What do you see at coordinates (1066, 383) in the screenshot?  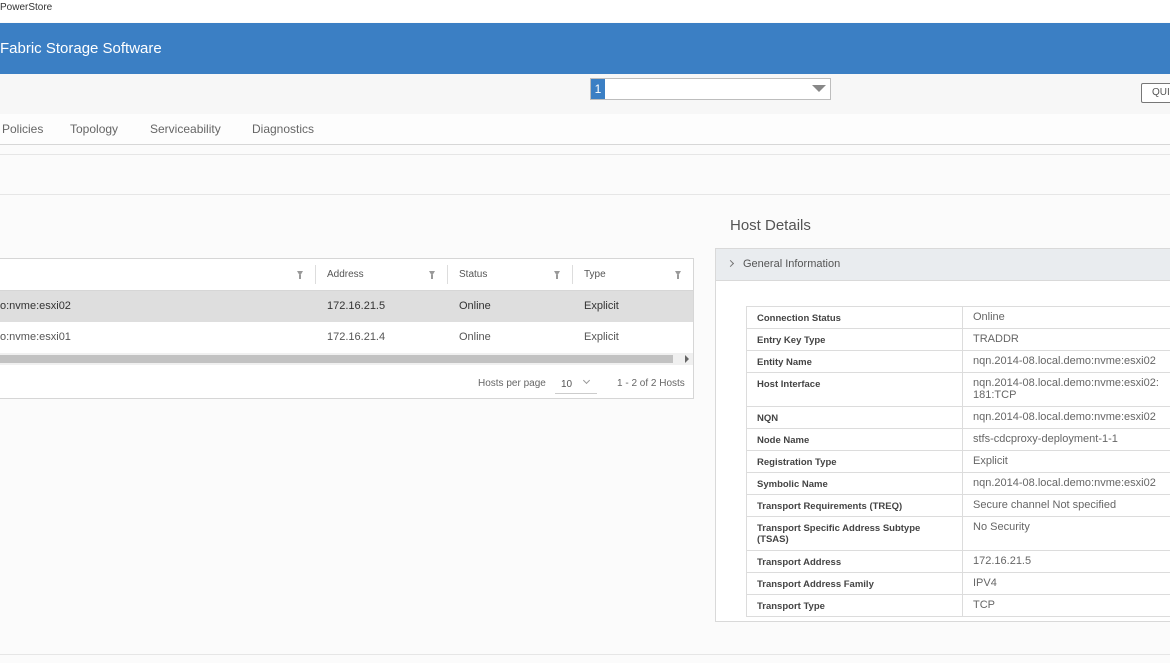 I see `property-value-line: nqn.2014-08.local.demo:nvme:esxi02:` at bounding box center [1066, 383].